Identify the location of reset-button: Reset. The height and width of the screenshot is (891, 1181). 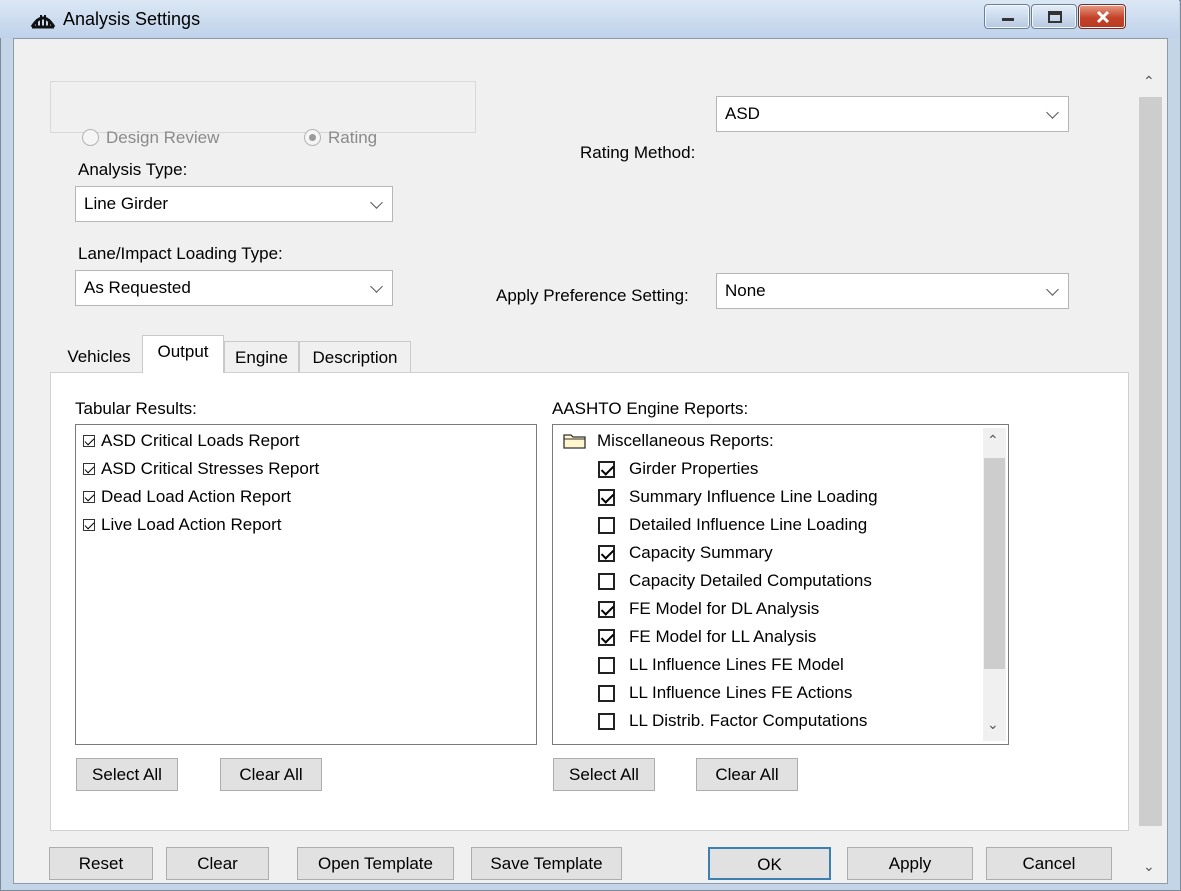
(101, 863).